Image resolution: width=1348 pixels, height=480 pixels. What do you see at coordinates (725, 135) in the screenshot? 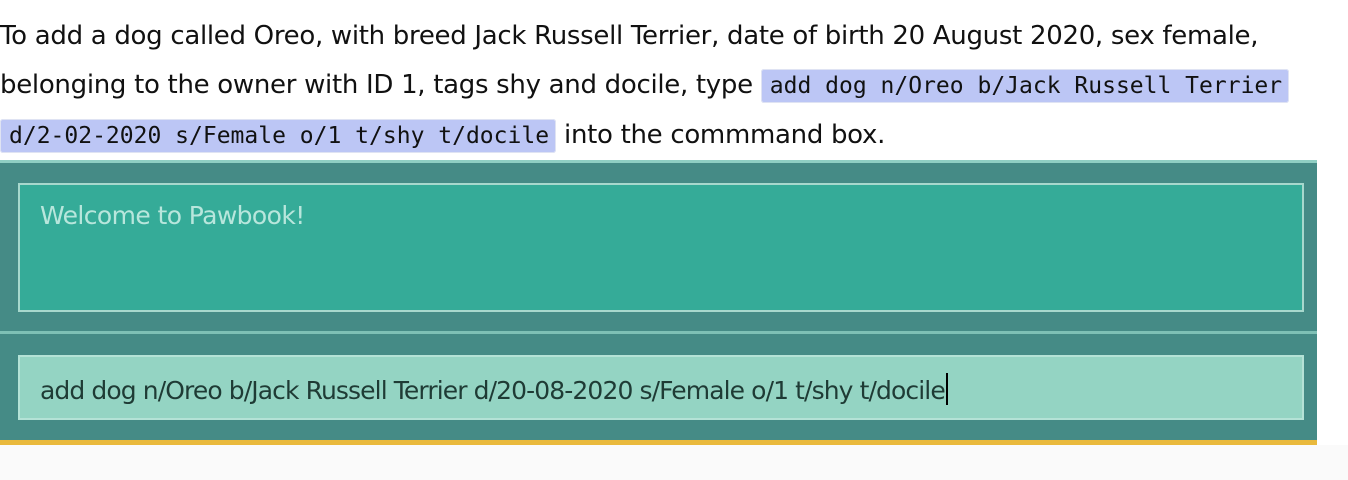
I see `instruction-suffix: into the commmand box.` at bounding box center [725, 135].